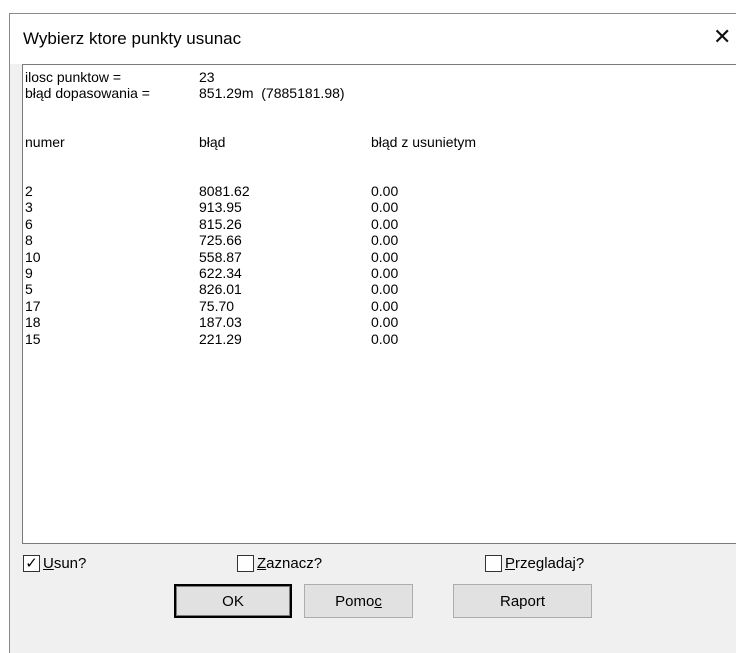 This screenshot has height=653, width=736. I want to click on przegladaj-check-box, so click(493, 563).